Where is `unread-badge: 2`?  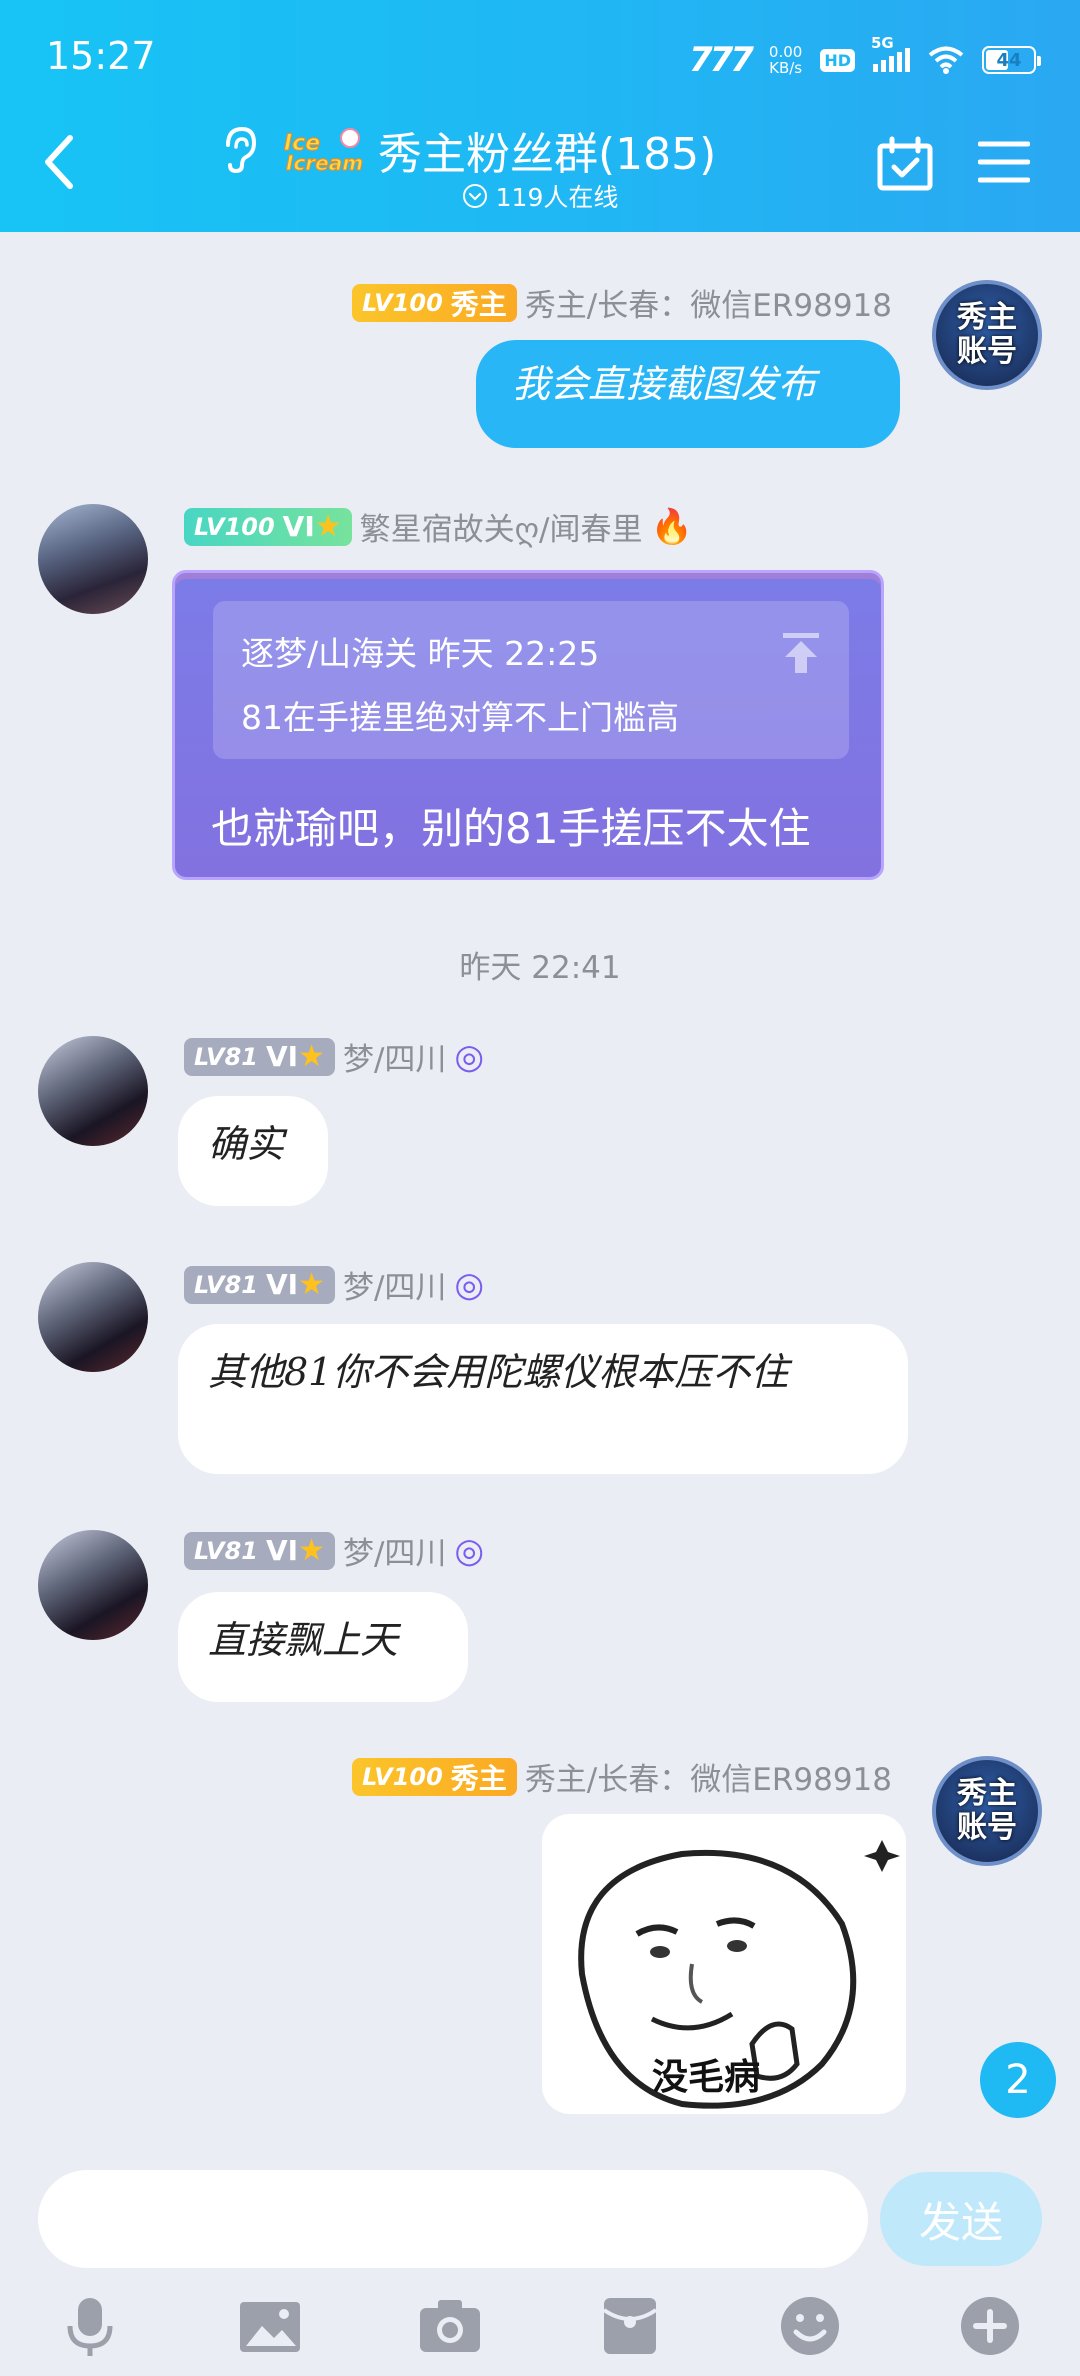
unread-badge: 2 is located at coordinates (1018, 2080).